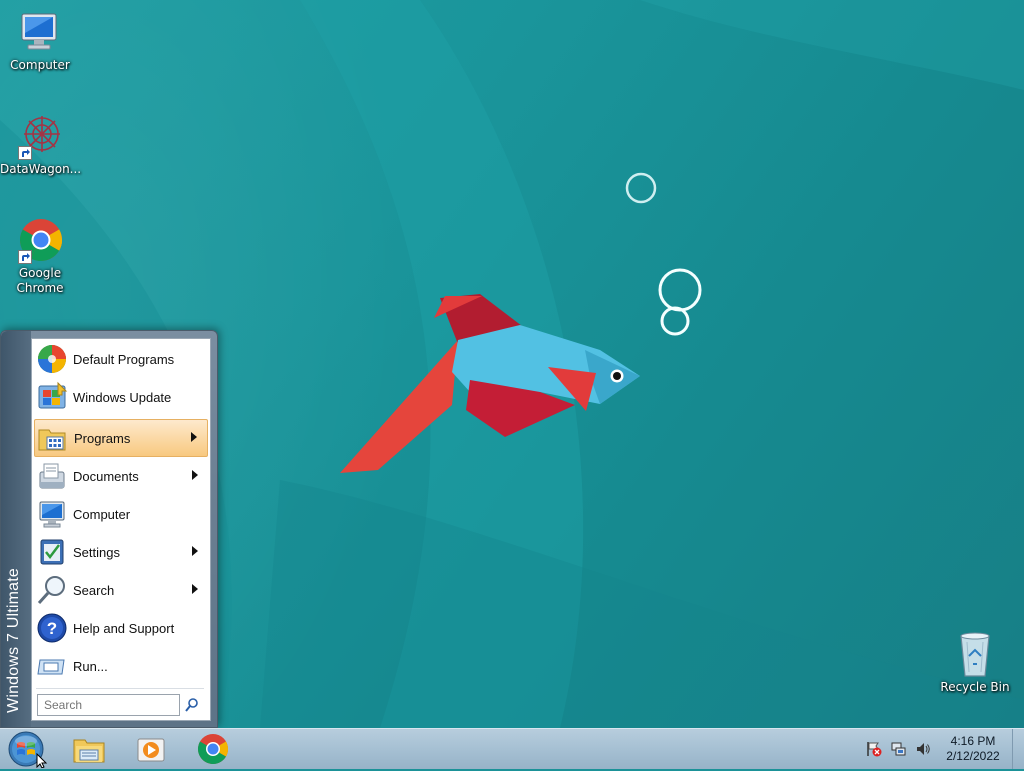 The height and width of the screenshot is (771, 1024). I want to click on desktop-icon-label: Recycle Bin, so click(975, 687).